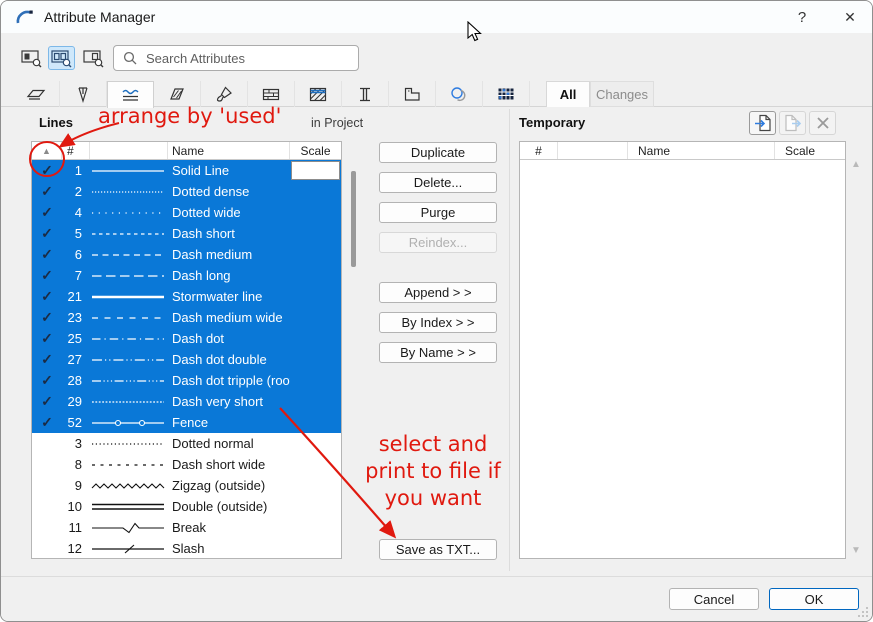 The image size is (873, 622). Describe the element at coordinates (74, 548) in the screenshot. I see `line-number: 12` at that location.